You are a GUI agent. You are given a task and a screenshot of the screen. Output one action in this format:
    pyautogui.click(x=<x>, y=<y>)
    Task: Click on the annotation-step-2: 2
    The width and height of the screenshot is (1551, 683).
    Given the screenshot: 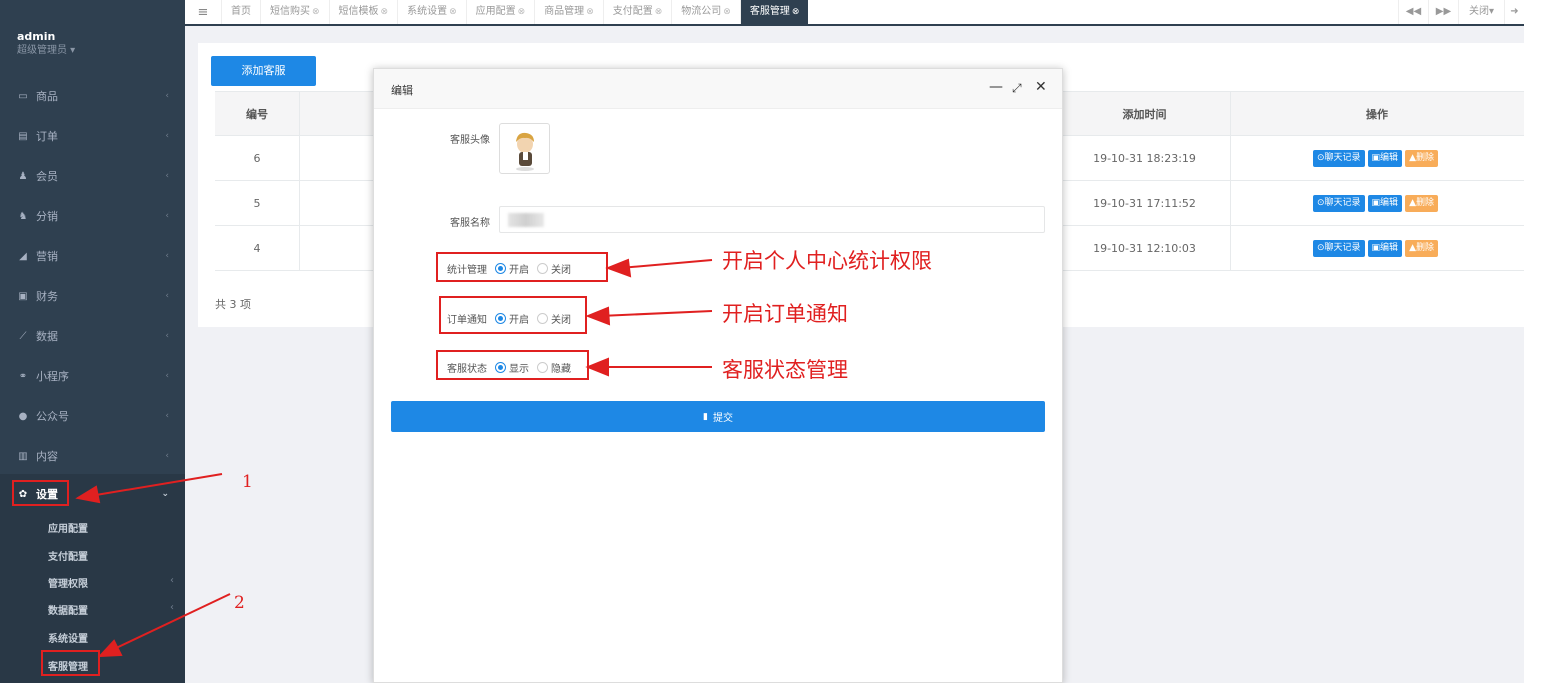 What is the action you would take?
    pyautogui.click(x=239, y=603)
    